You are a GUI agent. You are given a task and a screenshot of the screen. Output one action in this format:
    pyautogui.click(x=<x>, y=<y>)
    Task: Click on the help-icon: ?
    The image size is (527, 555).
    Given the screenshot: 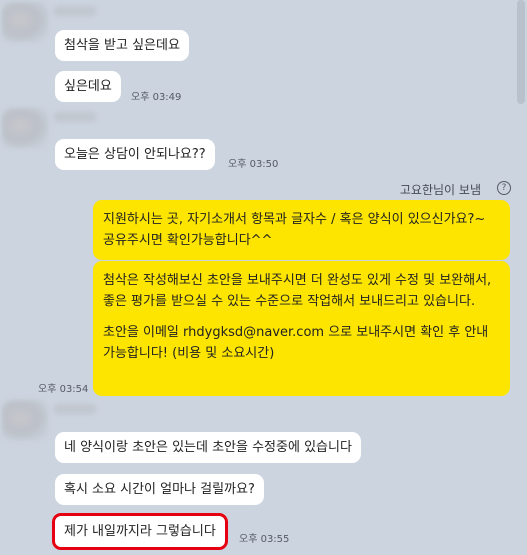 What is the action you would take?
    pyautogui.click(x=504, y=188)
    